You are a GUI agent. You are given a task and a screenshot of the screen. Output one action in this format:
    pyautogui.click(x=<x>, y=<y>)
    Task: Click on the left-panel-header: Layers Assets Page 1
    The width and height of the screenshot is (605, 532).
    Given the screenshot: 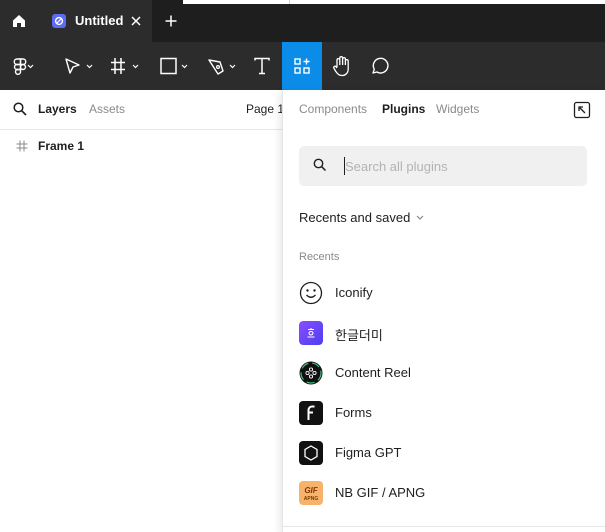 What is the action you would take?
    pyautogui.click(x=142, y=110)
    